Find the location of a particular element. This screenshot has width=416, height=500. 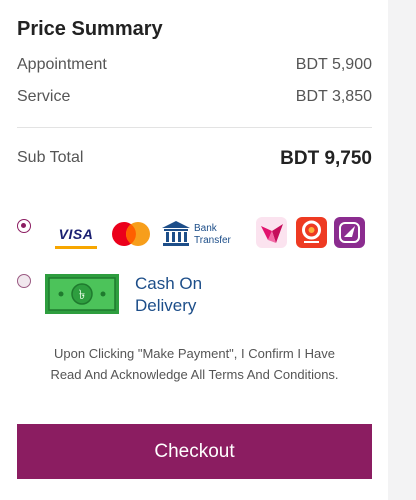

nagad-icon is located at coordinates (311, 232).